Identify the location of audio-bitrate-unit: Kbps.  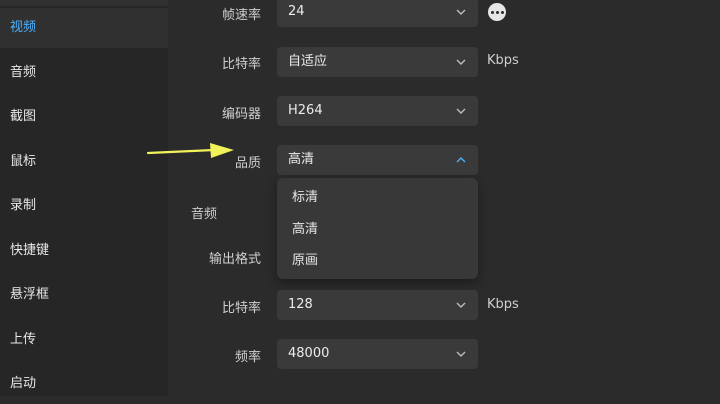
(503, 304).